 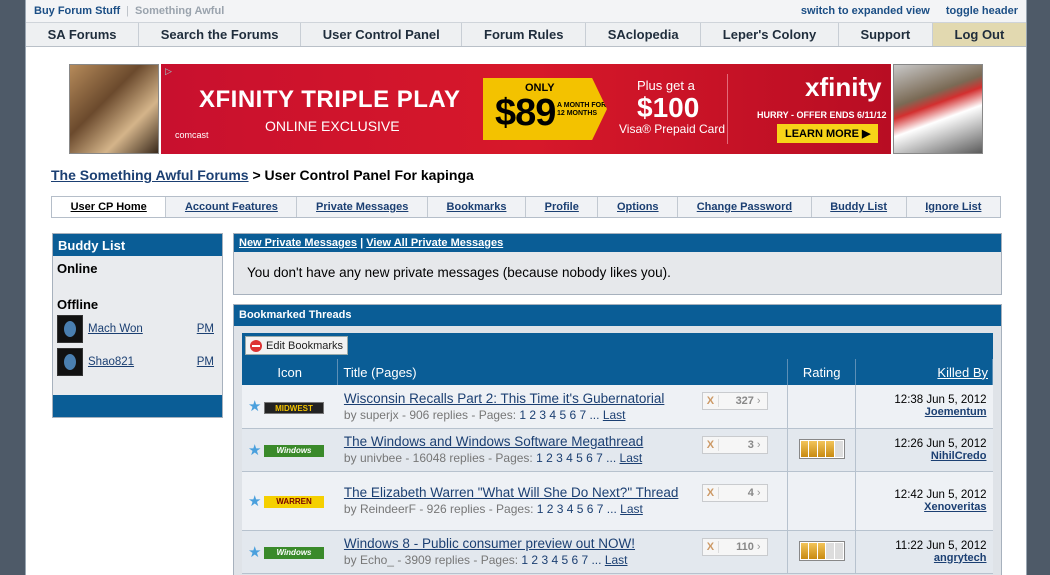 What do you see at coordinates (745, 207) in the screenshot?
I see `tab-change-password: Change Password` at bounding box center [745, 207].